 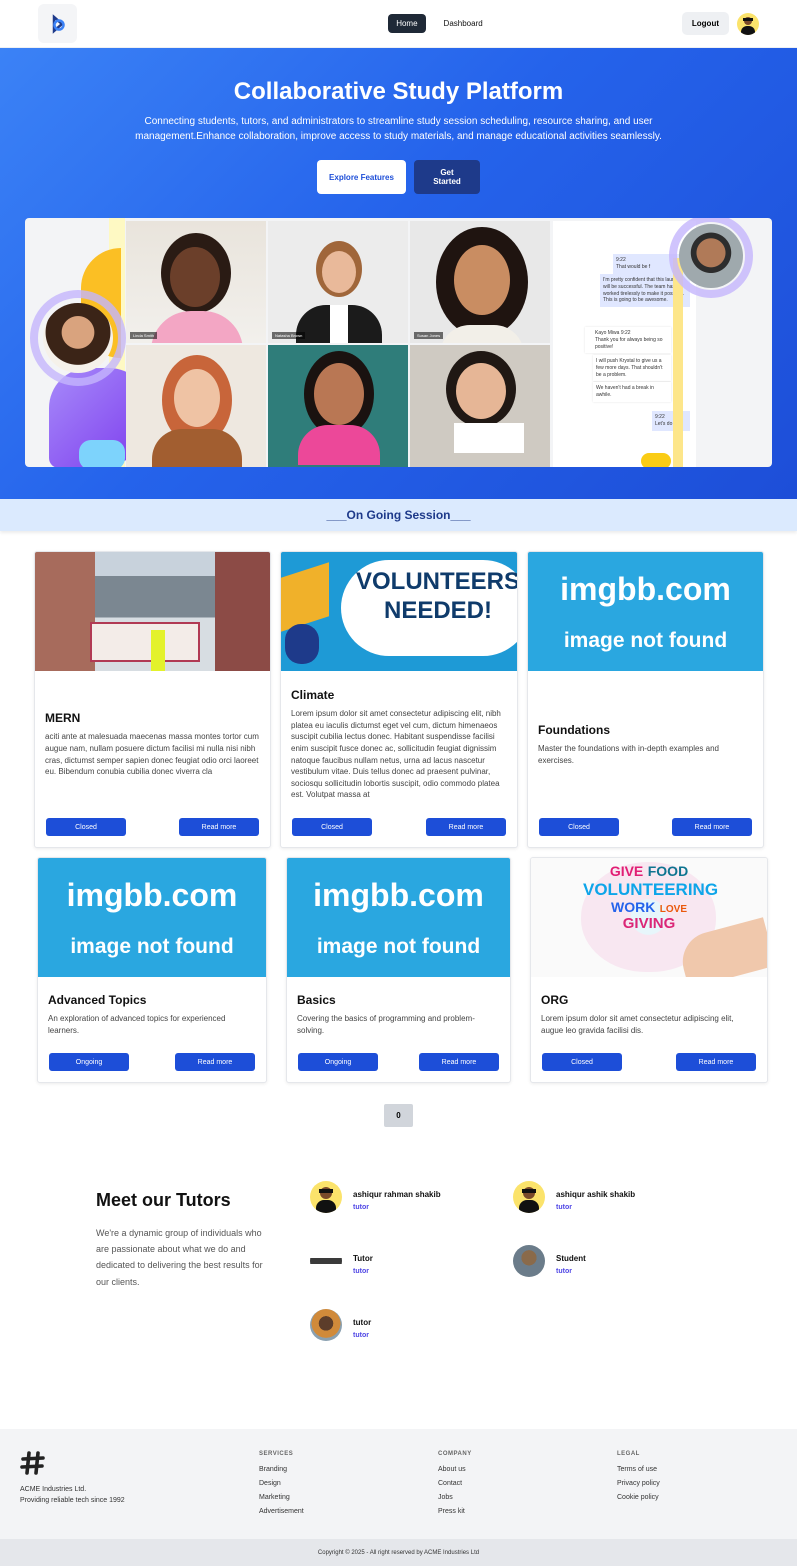 What do you see at coordinates (97, 1000) in the screenshot?
I see `card-title: Advanced Topics` at bounding box center [97, 1000].